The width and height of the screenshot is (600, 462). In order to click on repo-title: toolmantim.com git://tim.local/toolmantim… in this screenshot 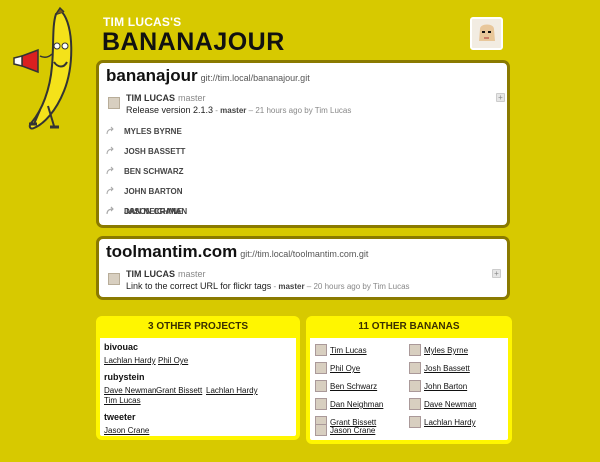, I will do `click(237, 252)`.